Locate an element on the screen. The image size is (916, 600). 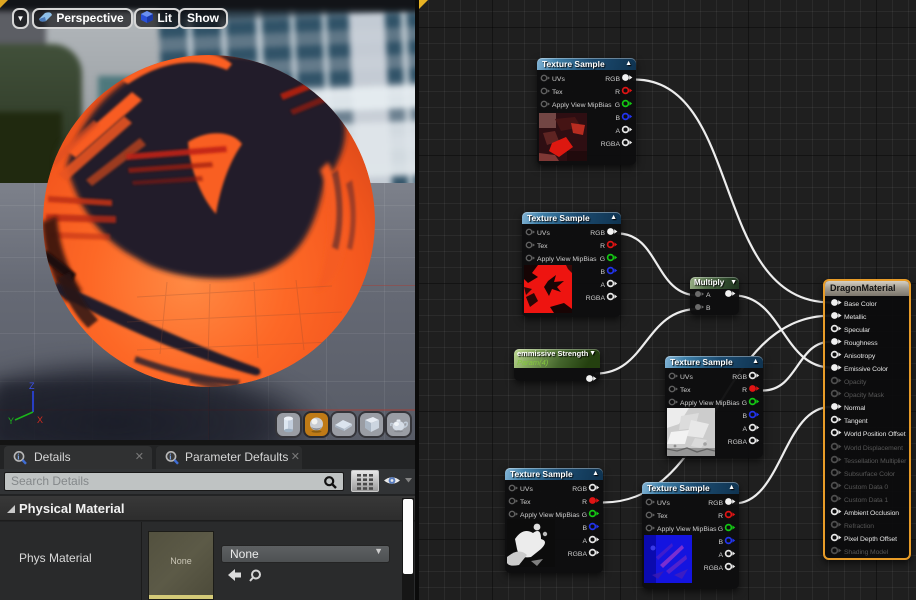
svg-text: Y is located at coordinates (11, 421).